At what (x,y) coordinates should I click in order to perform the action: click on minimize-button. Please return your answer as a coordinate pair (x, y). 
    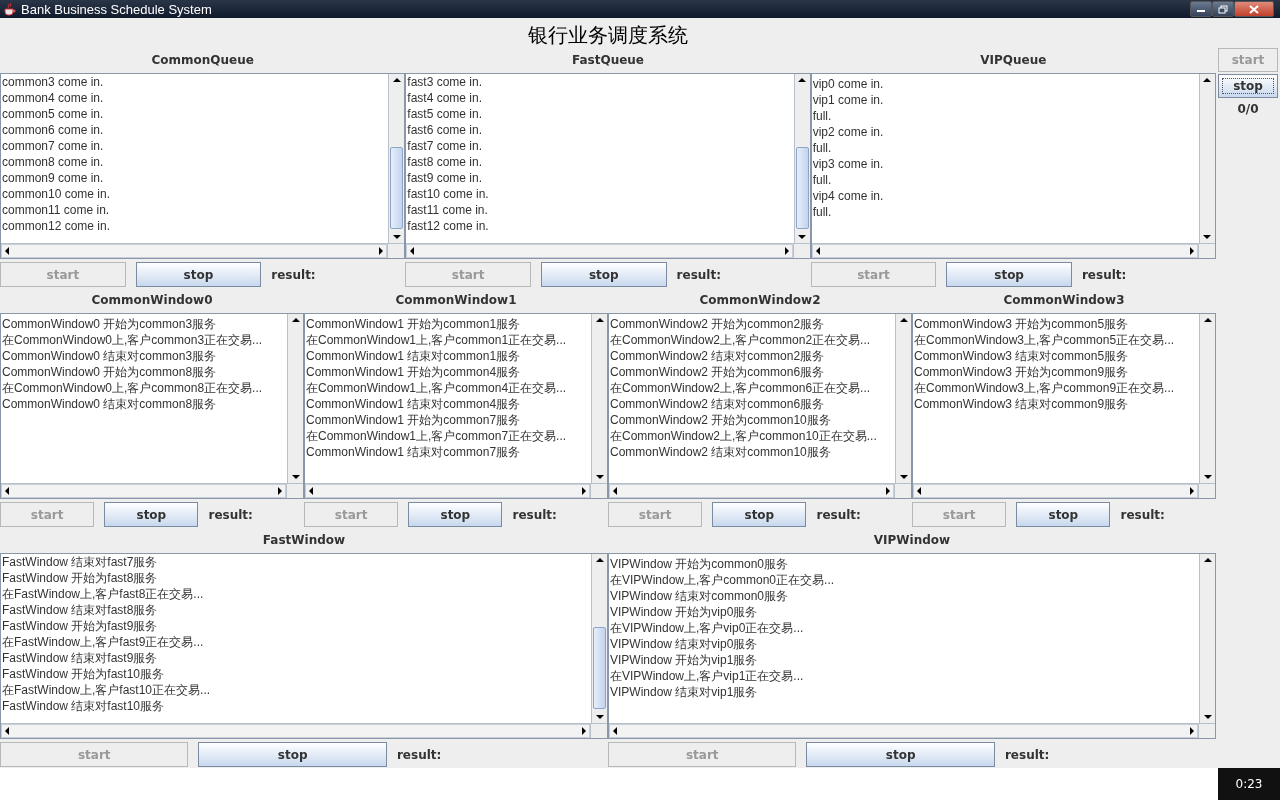
    Looking at the image, I should click on (1201, 9).